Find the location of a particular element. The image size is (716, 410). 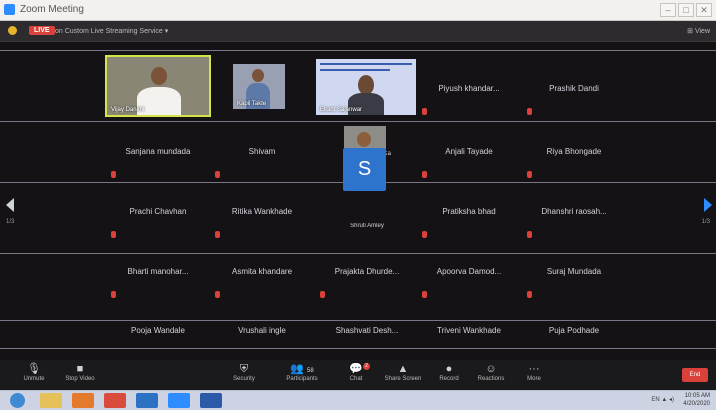

security-shield-icon is located at coordinates (12, 30).